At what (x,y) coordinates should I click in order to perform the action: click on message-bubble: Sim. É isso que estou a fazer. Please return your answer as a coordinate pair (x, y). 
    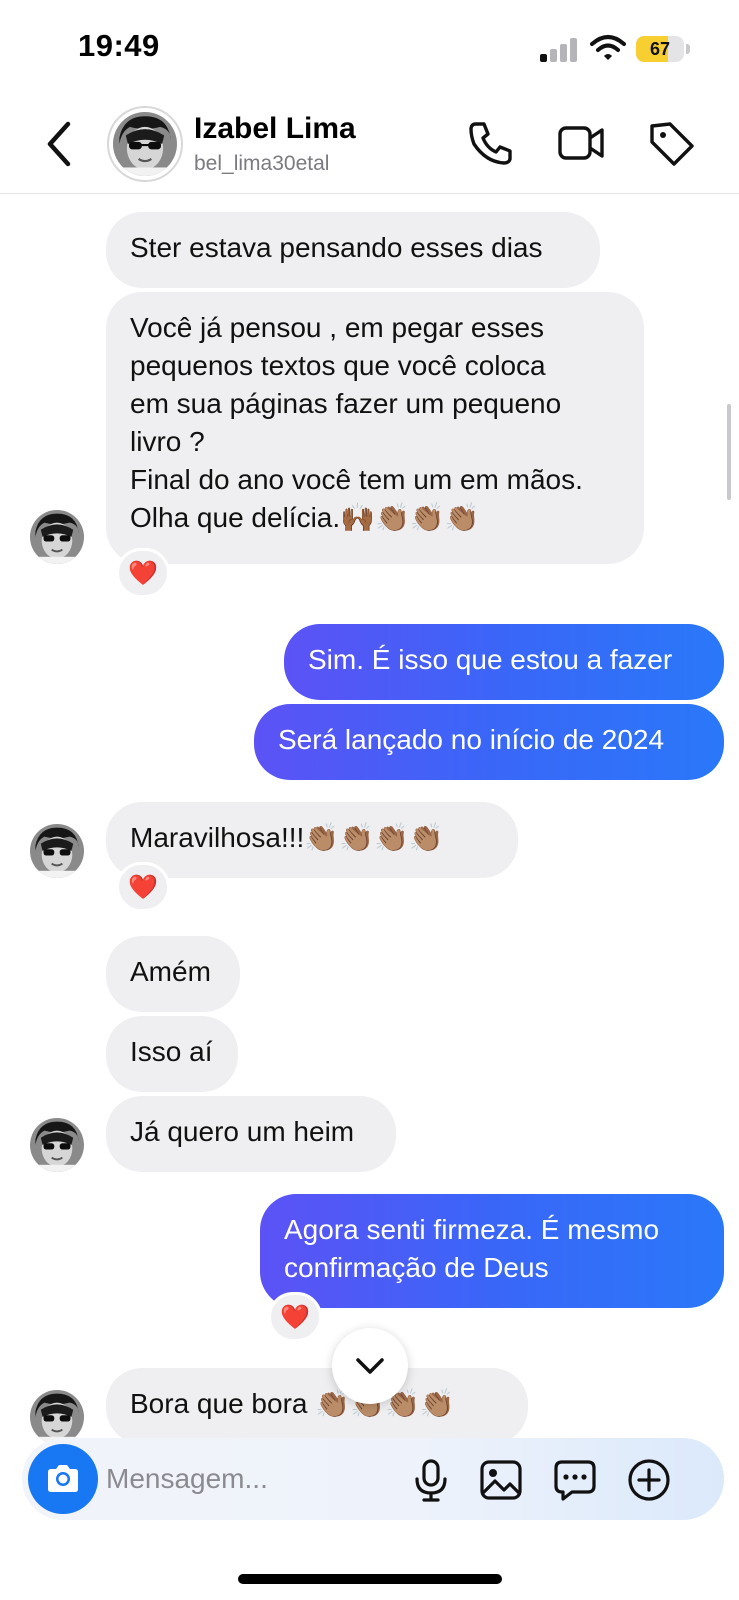
    Looking at the image, I should click on (504, 662).